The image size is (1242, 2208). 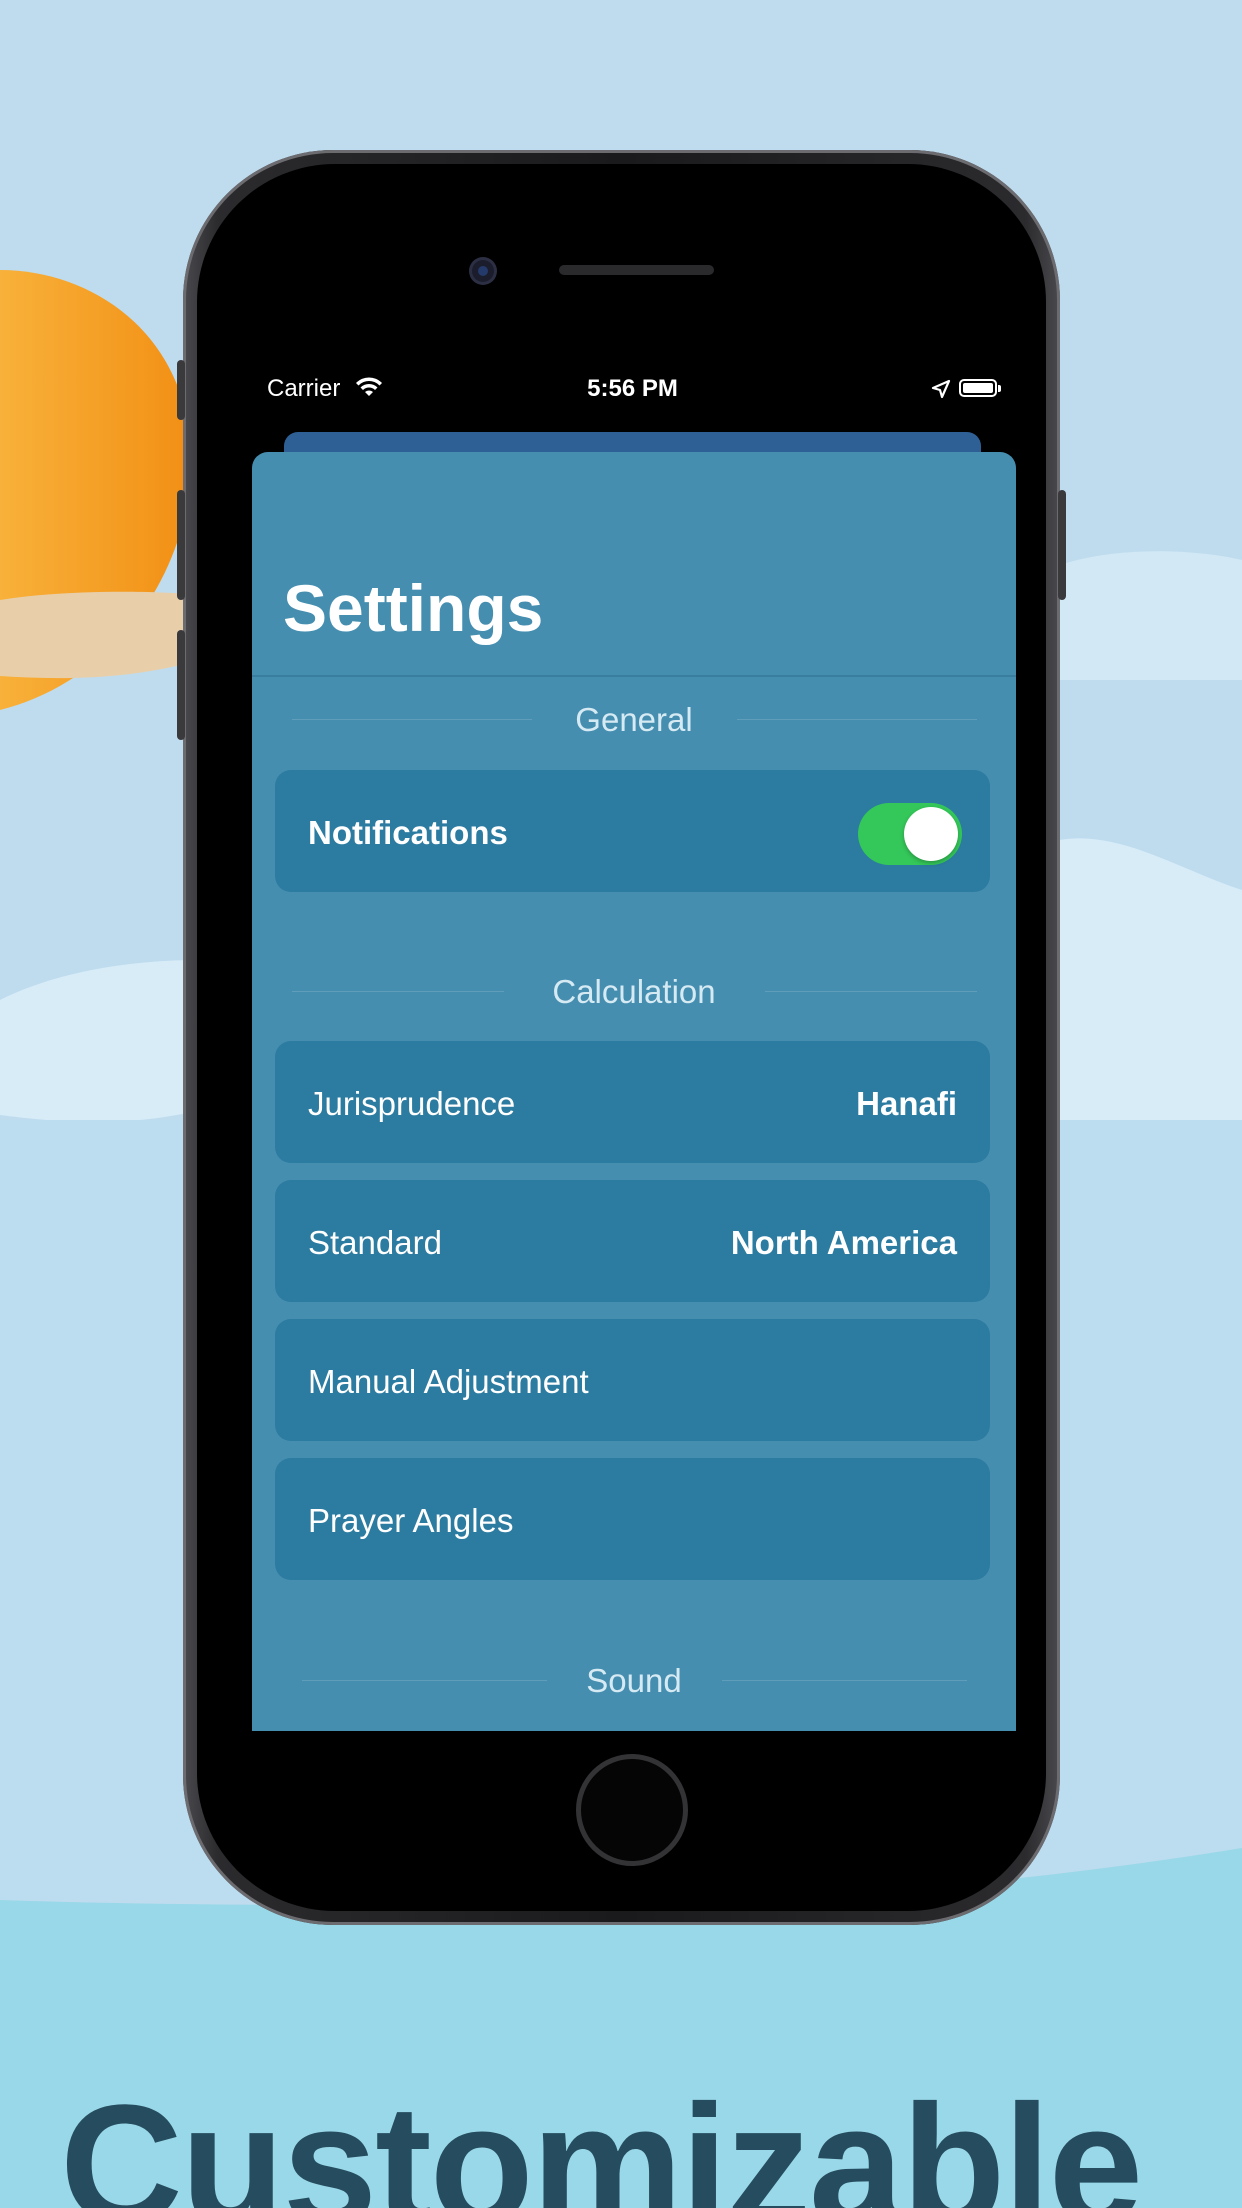 I want to click on battery-icon, so click(x=980, y=388).